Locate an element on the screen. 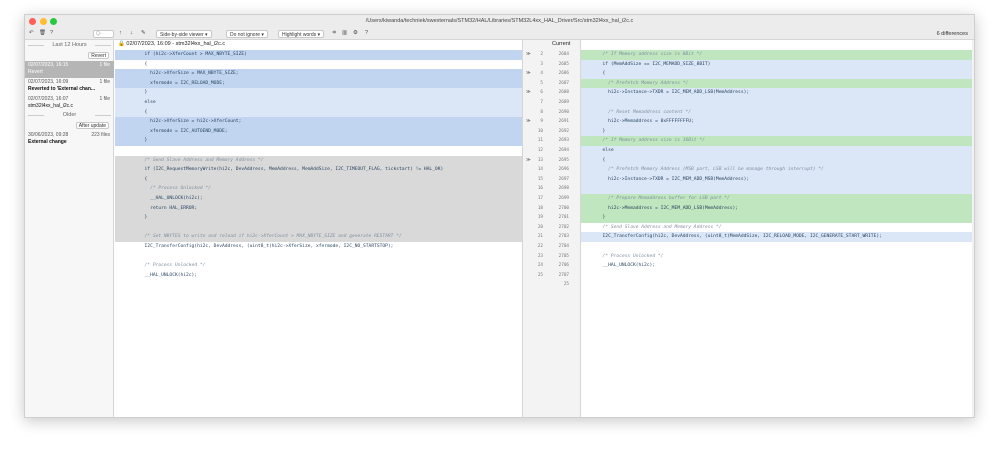  ignore-mode-label: Do not ignore is located at coordinates (245, 34).